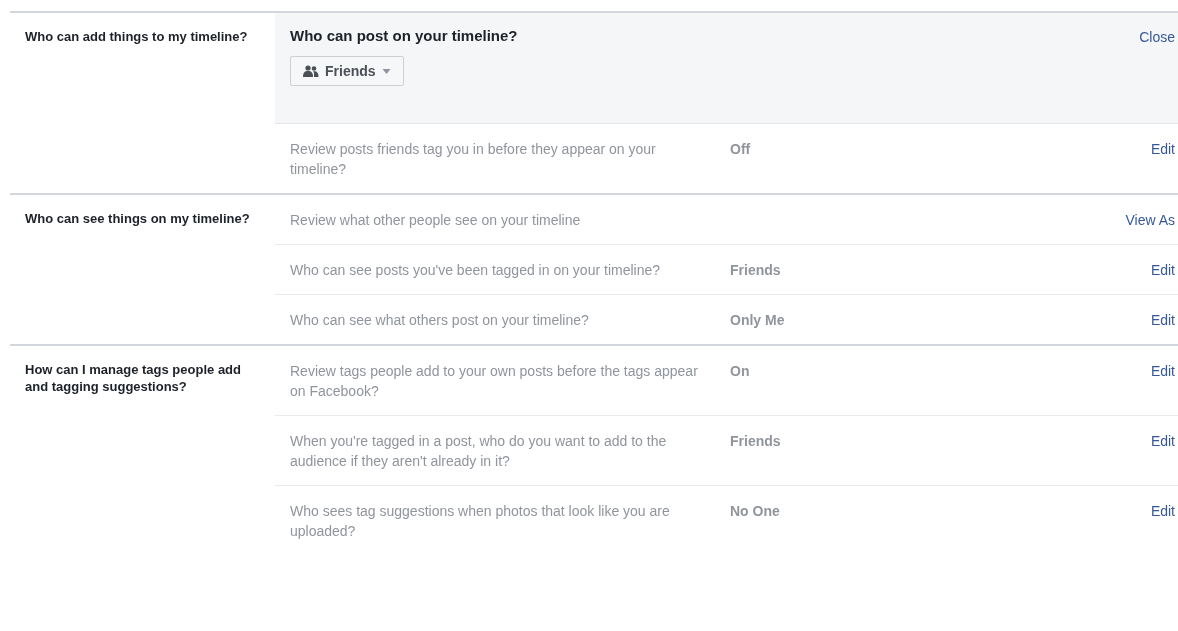 The image size is (1178, 631). I want to click on setting-description: Who can see what others post on your timeline?, so click(440, 320).